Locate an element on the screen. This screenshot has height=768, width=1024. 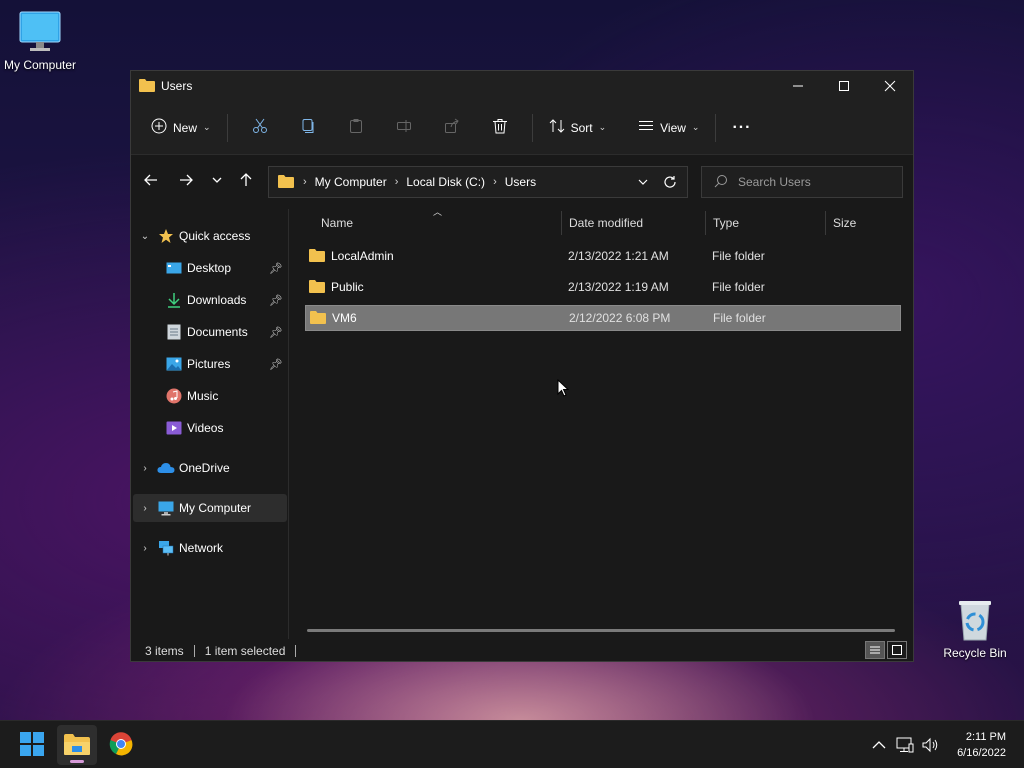
file-date: 2/12/2022 6:08 PM is located at coordinates (620, 318).